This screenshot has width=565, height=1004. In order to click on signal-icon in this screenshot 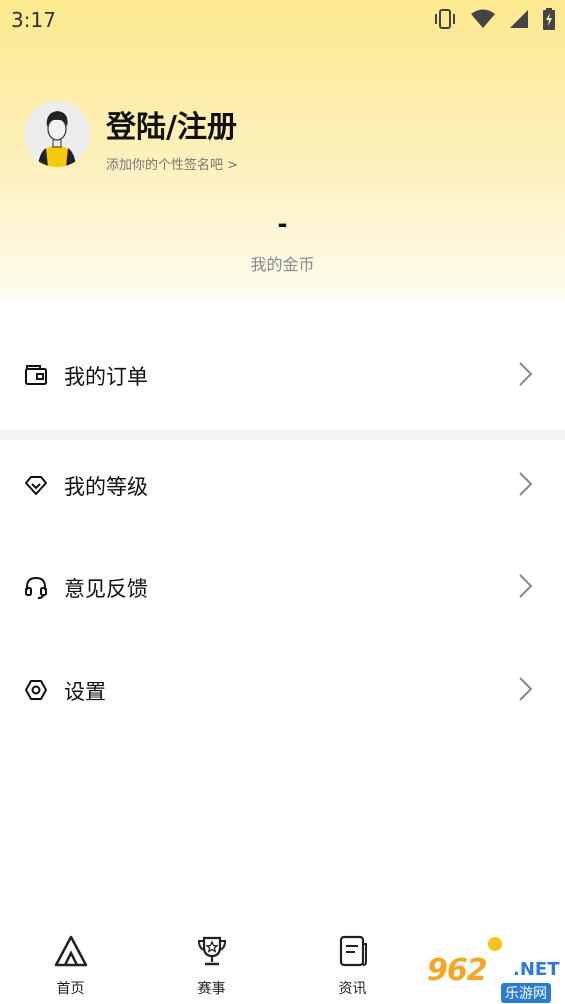, I will do `click(519, 19)`.